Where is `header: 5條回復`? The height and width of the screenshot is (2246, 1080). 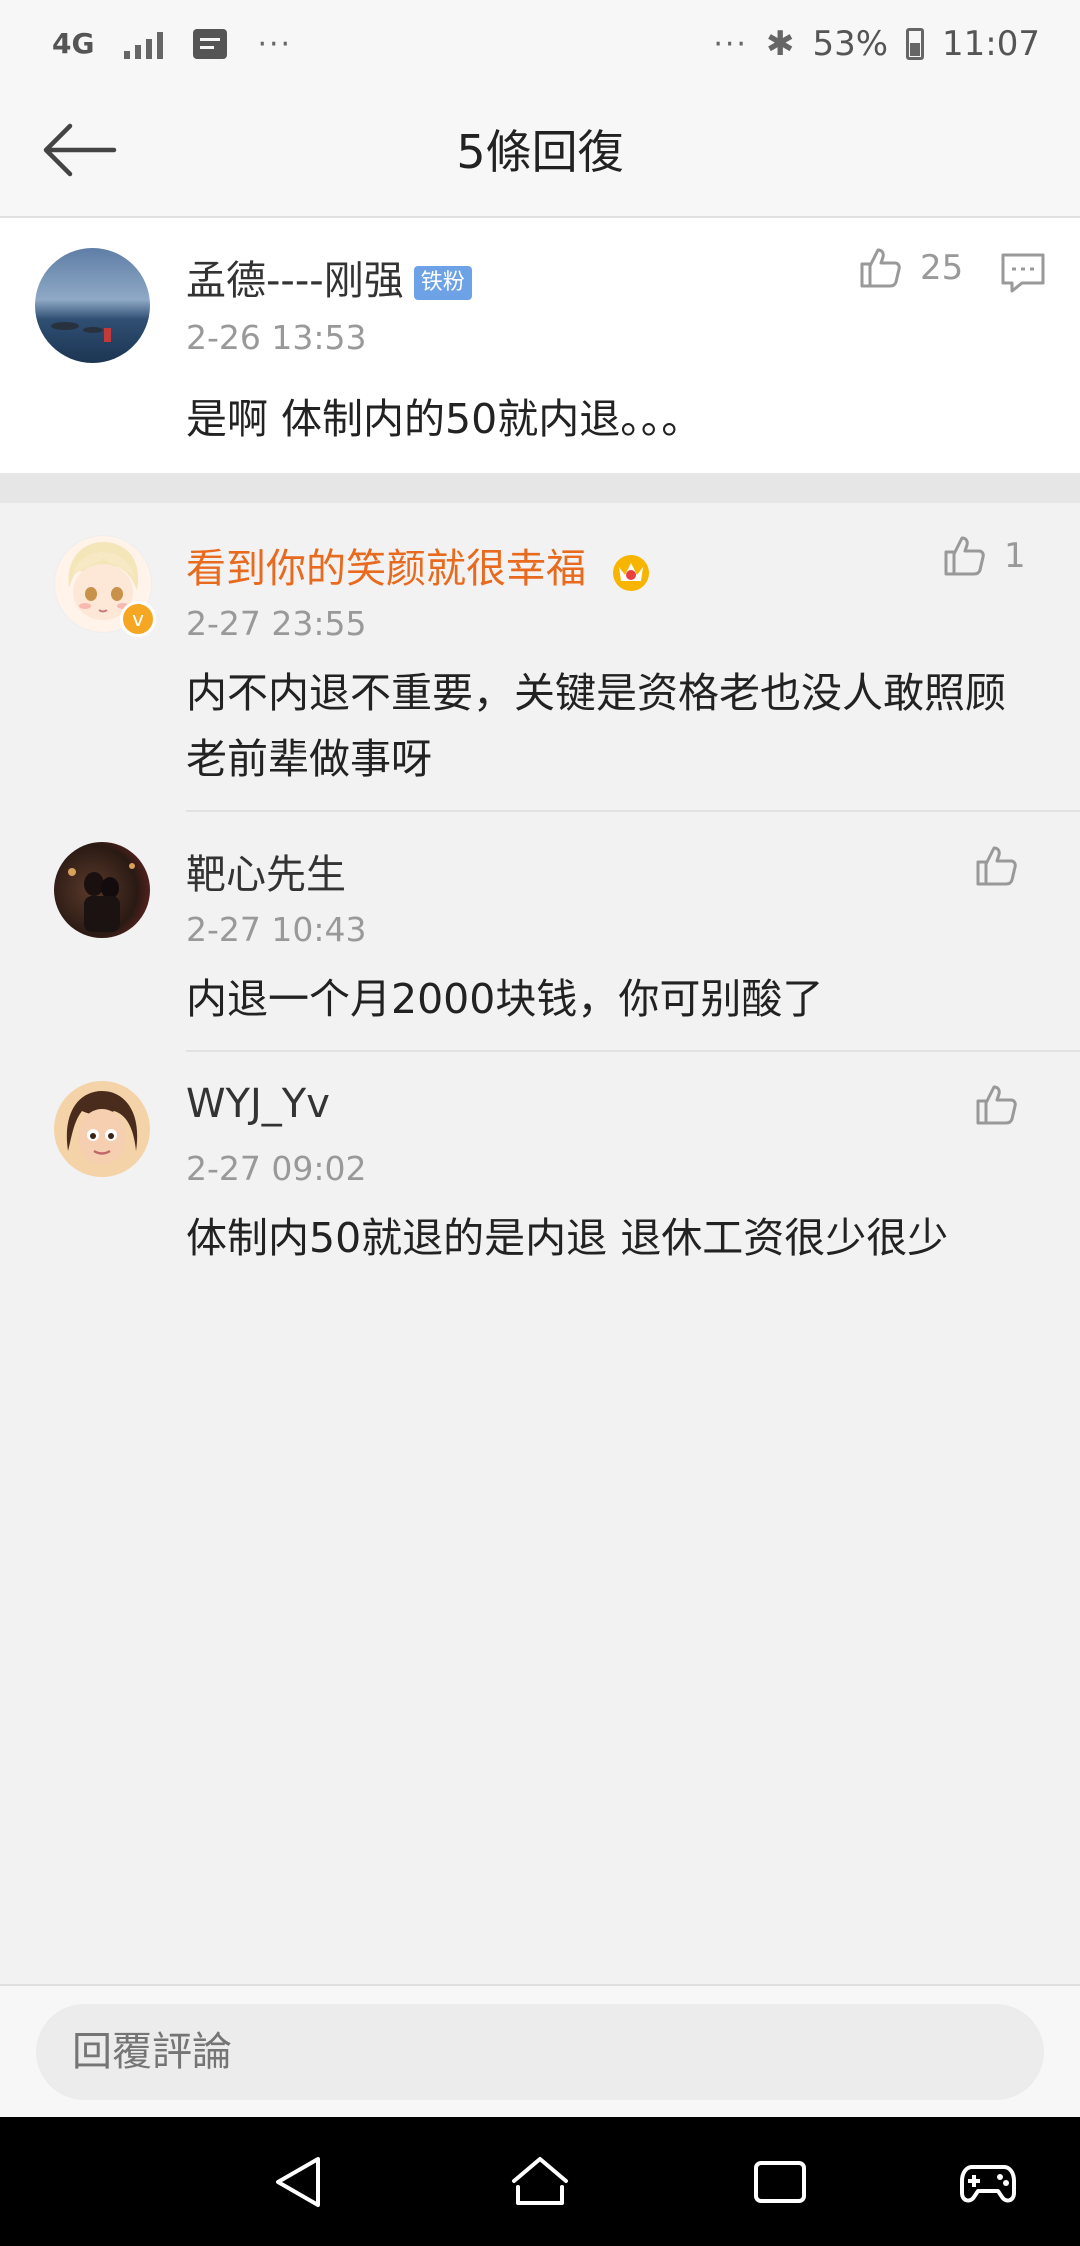
header: 5條回復 is located at coordinates (540, 153).